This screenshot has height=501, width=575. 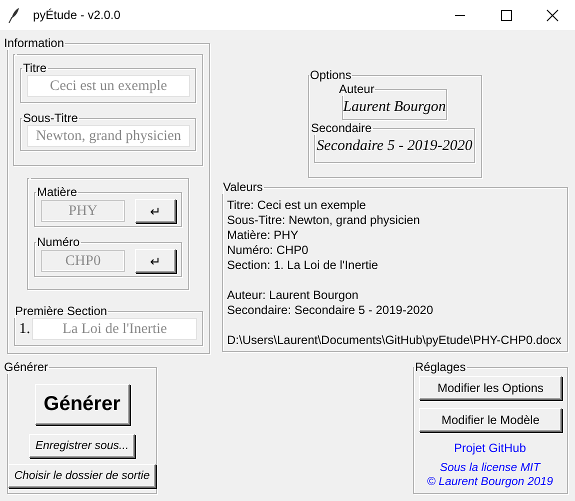 I want to click on window-title: pyÉtude - v2.0.0, so click(x=76, y=15).